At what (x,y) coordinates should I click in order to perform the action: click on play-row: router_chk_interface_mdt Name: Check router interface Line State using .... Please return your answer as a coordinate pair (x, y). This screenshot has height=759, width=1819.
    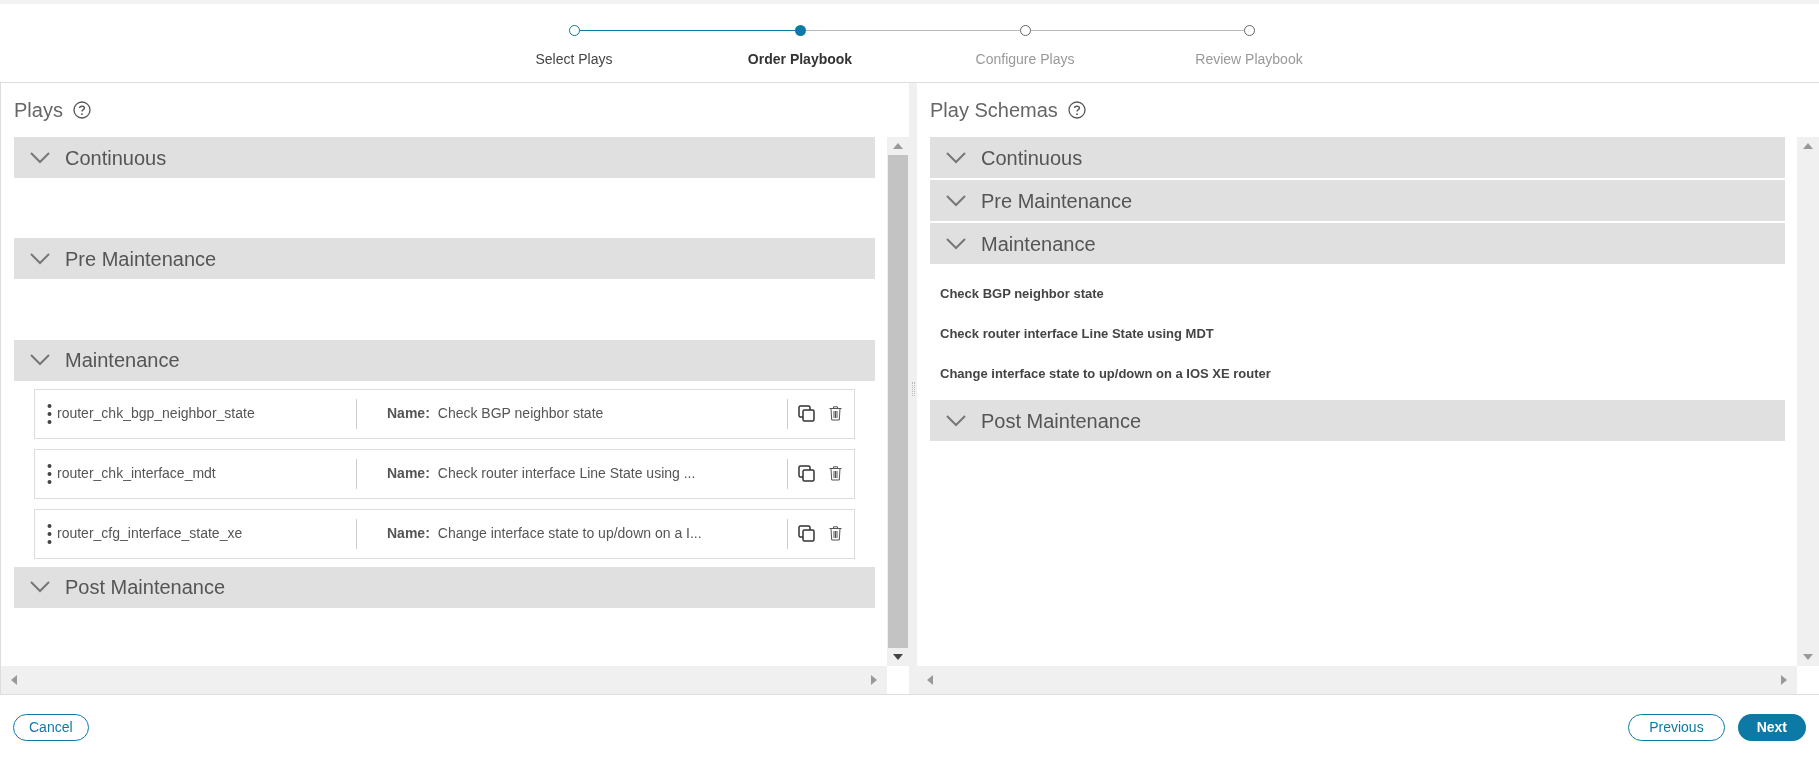
    Looking at the image, I should click on (444, 473).